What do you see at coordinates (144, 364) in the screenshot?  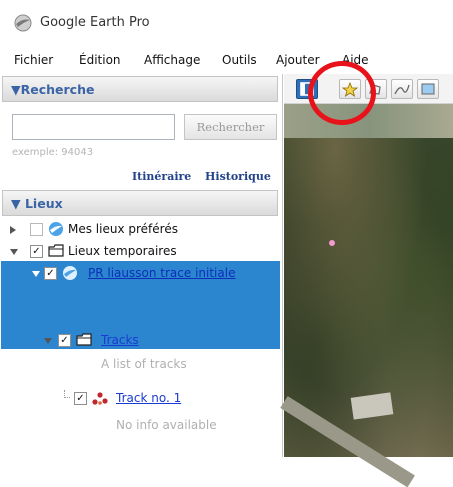 I see `list-item-description: A list of tracks` at bounding box center [144, 364].